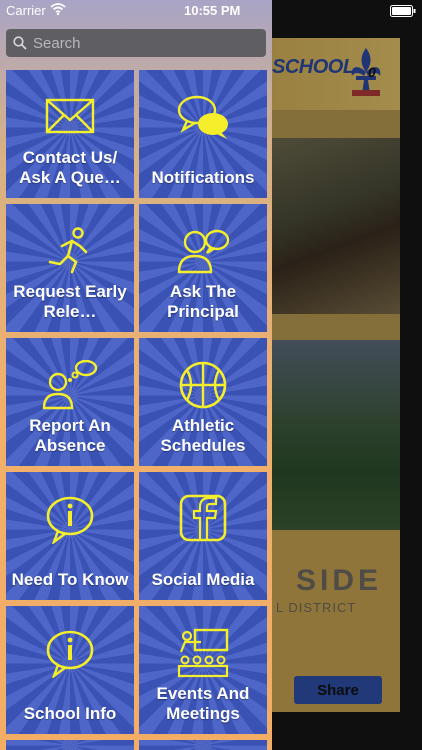  I want to click on status-bar: Carrier 10:55 PM, so click(211, 11).